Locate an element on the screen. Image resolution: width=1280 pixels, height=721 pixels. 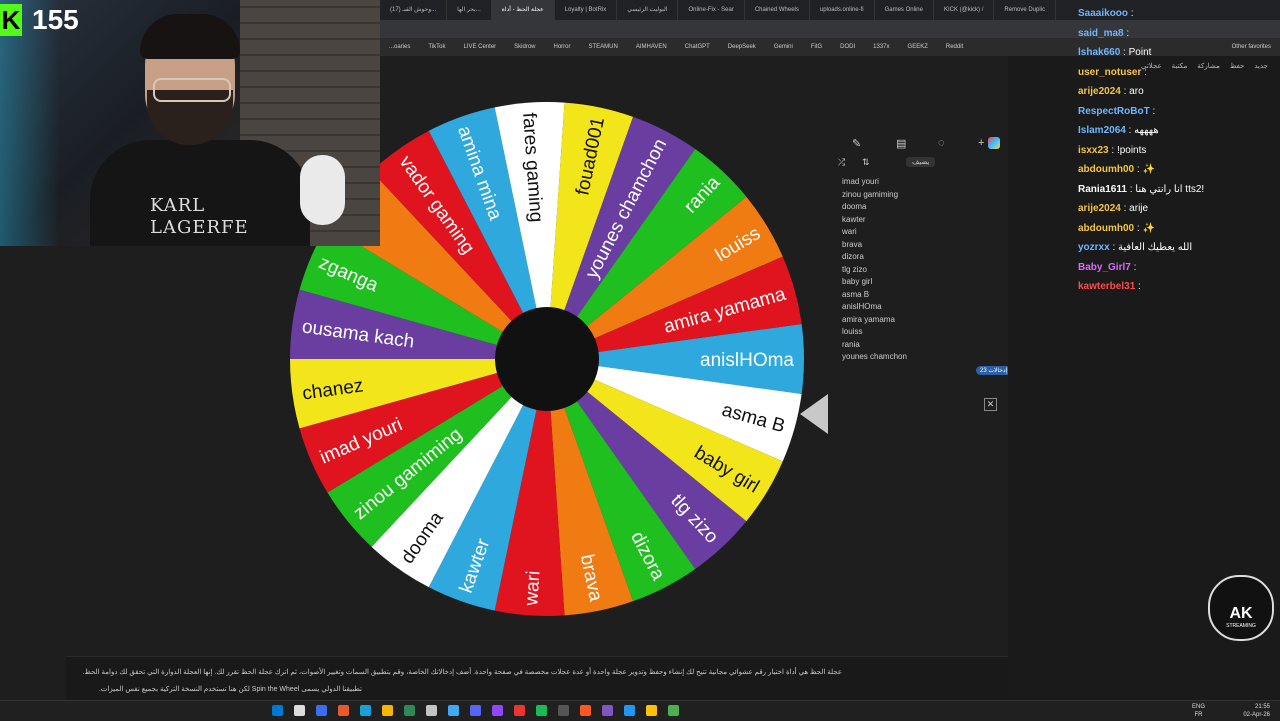
entry-item: dooma is located at coordinates (922, 207).